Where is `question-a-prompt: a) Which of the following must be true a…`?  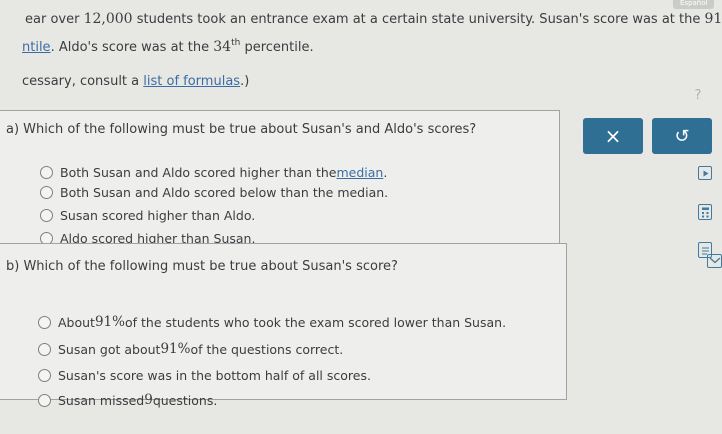 question-a-prompt: a) Which of the following must be true a… is located at coordinates (241, 129).